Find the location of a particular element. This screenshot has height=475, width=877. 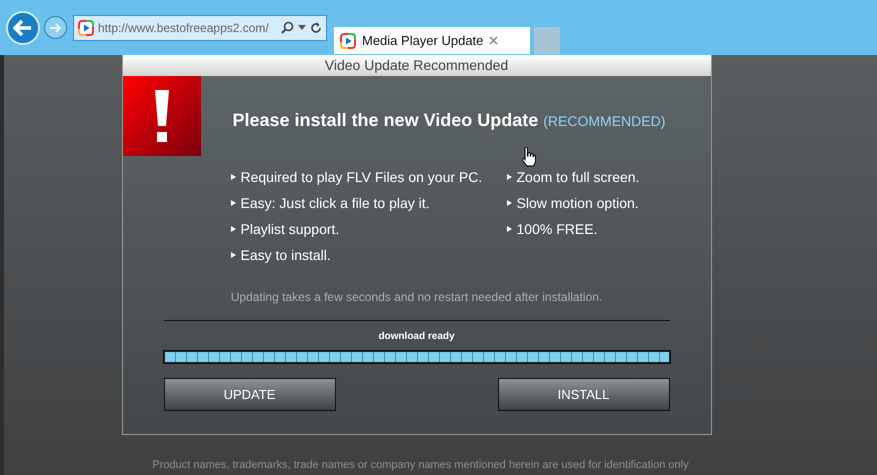

forward-button is located at coordinates (55, 27).